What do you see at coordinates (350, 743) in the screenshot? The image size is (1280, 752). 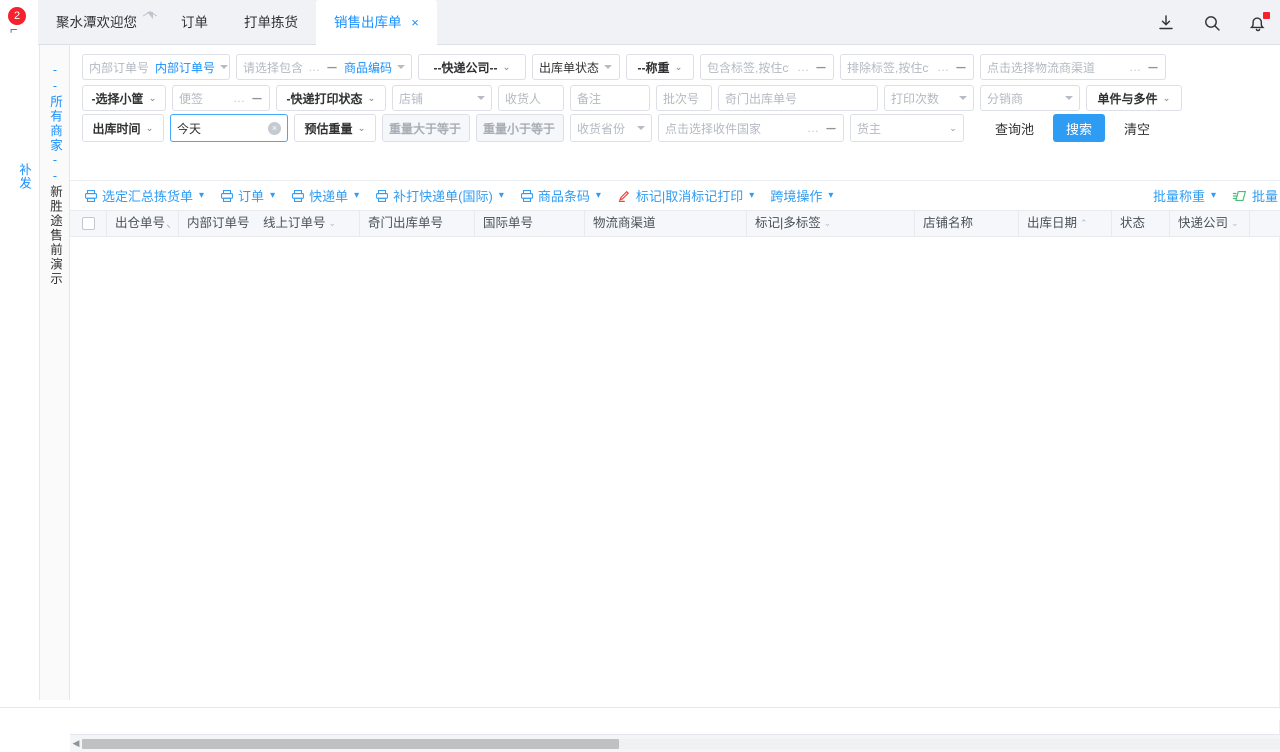 I see `scrollbar-thumb` at bounding box center [350, 743].